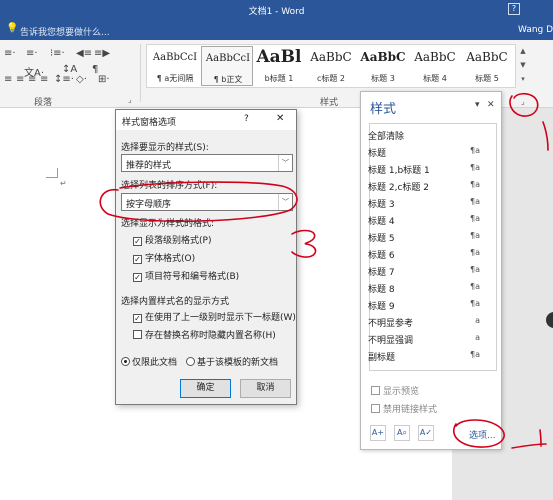 This screenshot has width=553, height=500. What do you see at coordinates (169, 186) in the screenshot?
I see `sort-order-label: 选择列表的排序方式(F):` at bounding box center [169, 186].